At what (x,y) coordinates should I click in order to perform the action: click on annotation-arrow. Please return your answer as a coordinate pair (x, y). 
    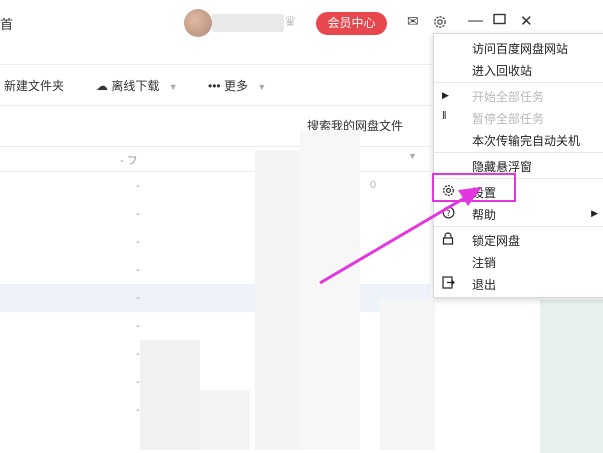
    Looking at the image, I should click on (400, 236).